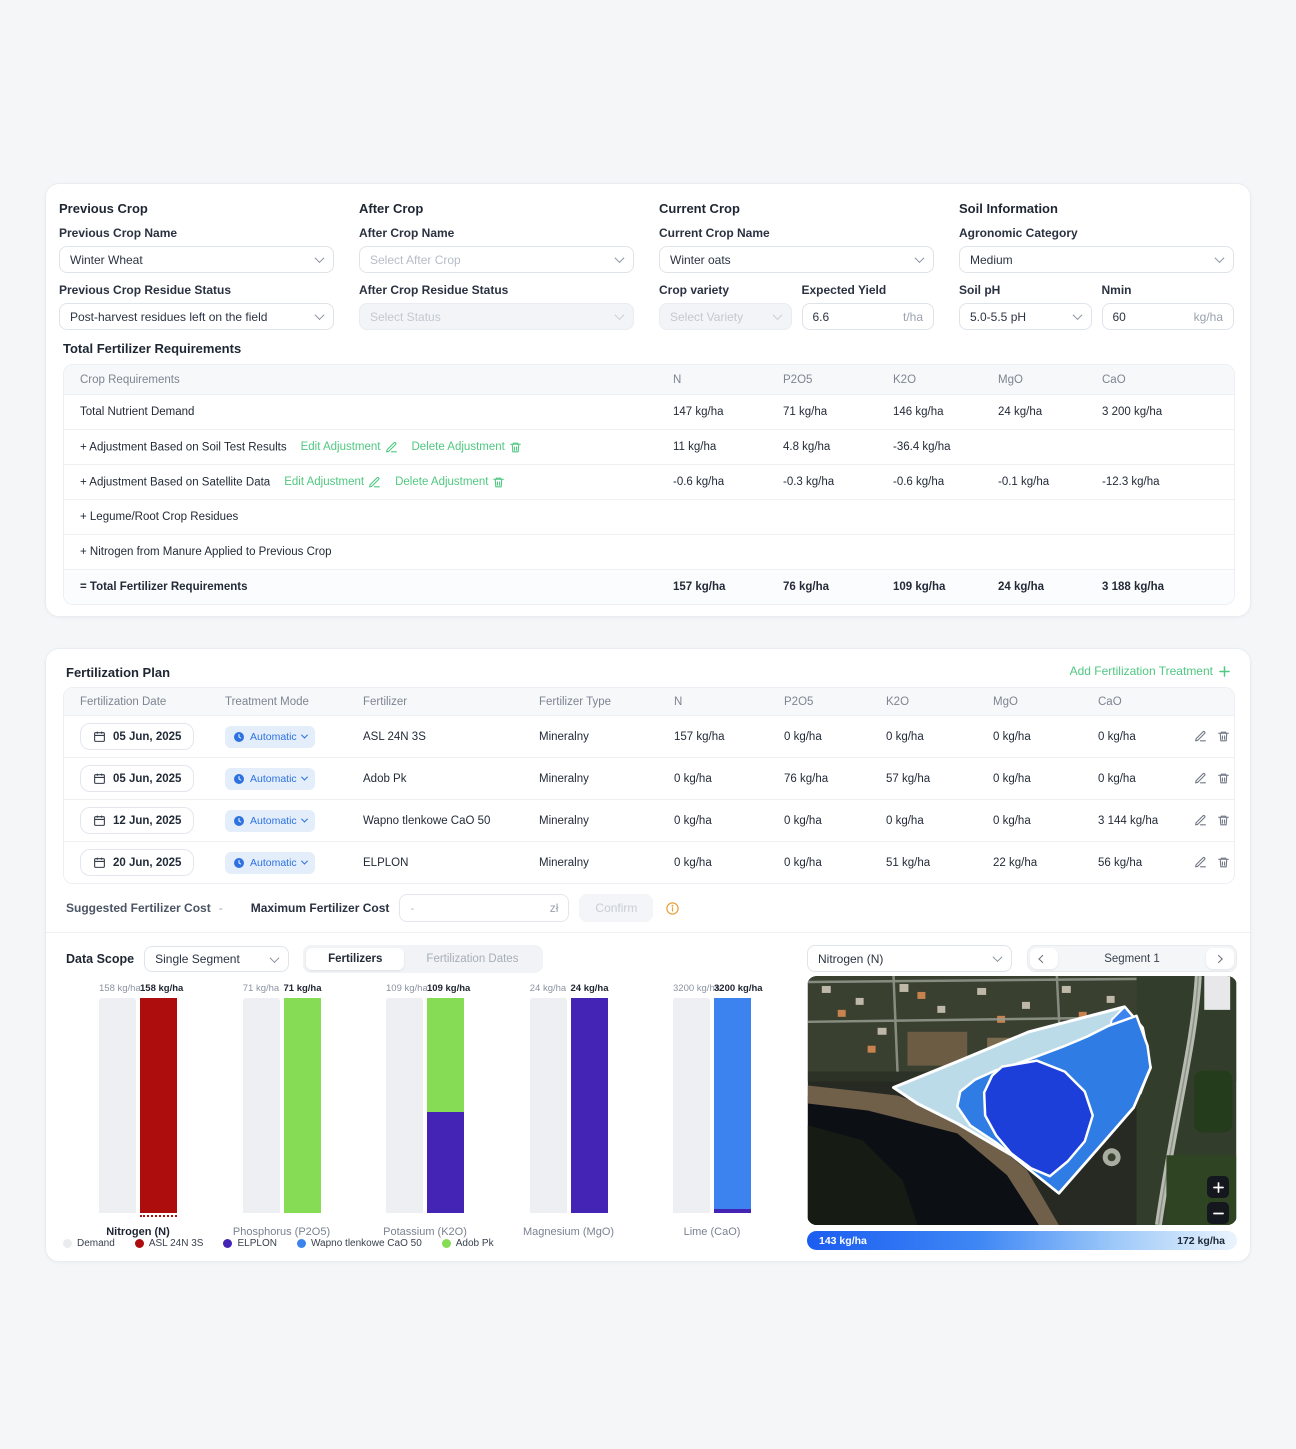 Image resolution: width=1296 pixels, height=1449 pixels. I want to click on requirements-column-header: P2O5, so click(798, 379).